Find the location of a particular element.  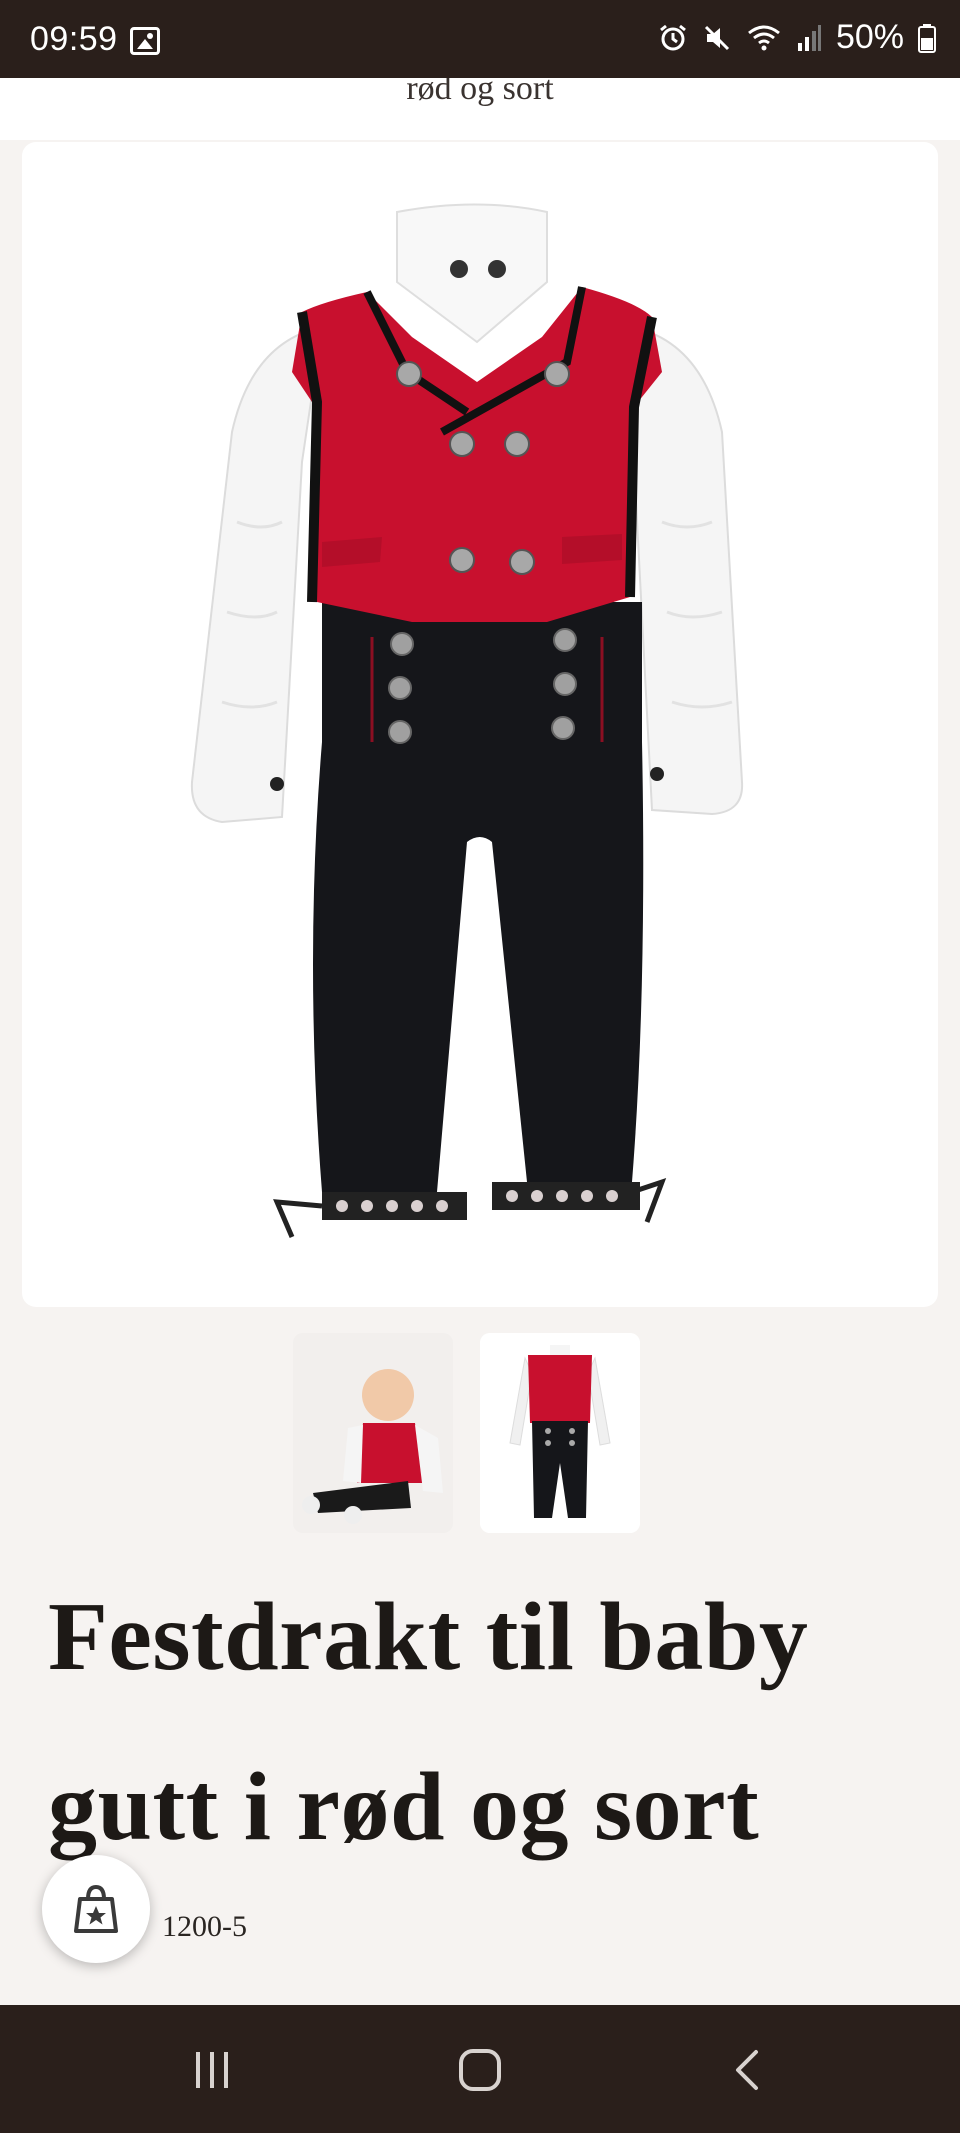

status-icons: 50% is located at coordinates (797, 37).